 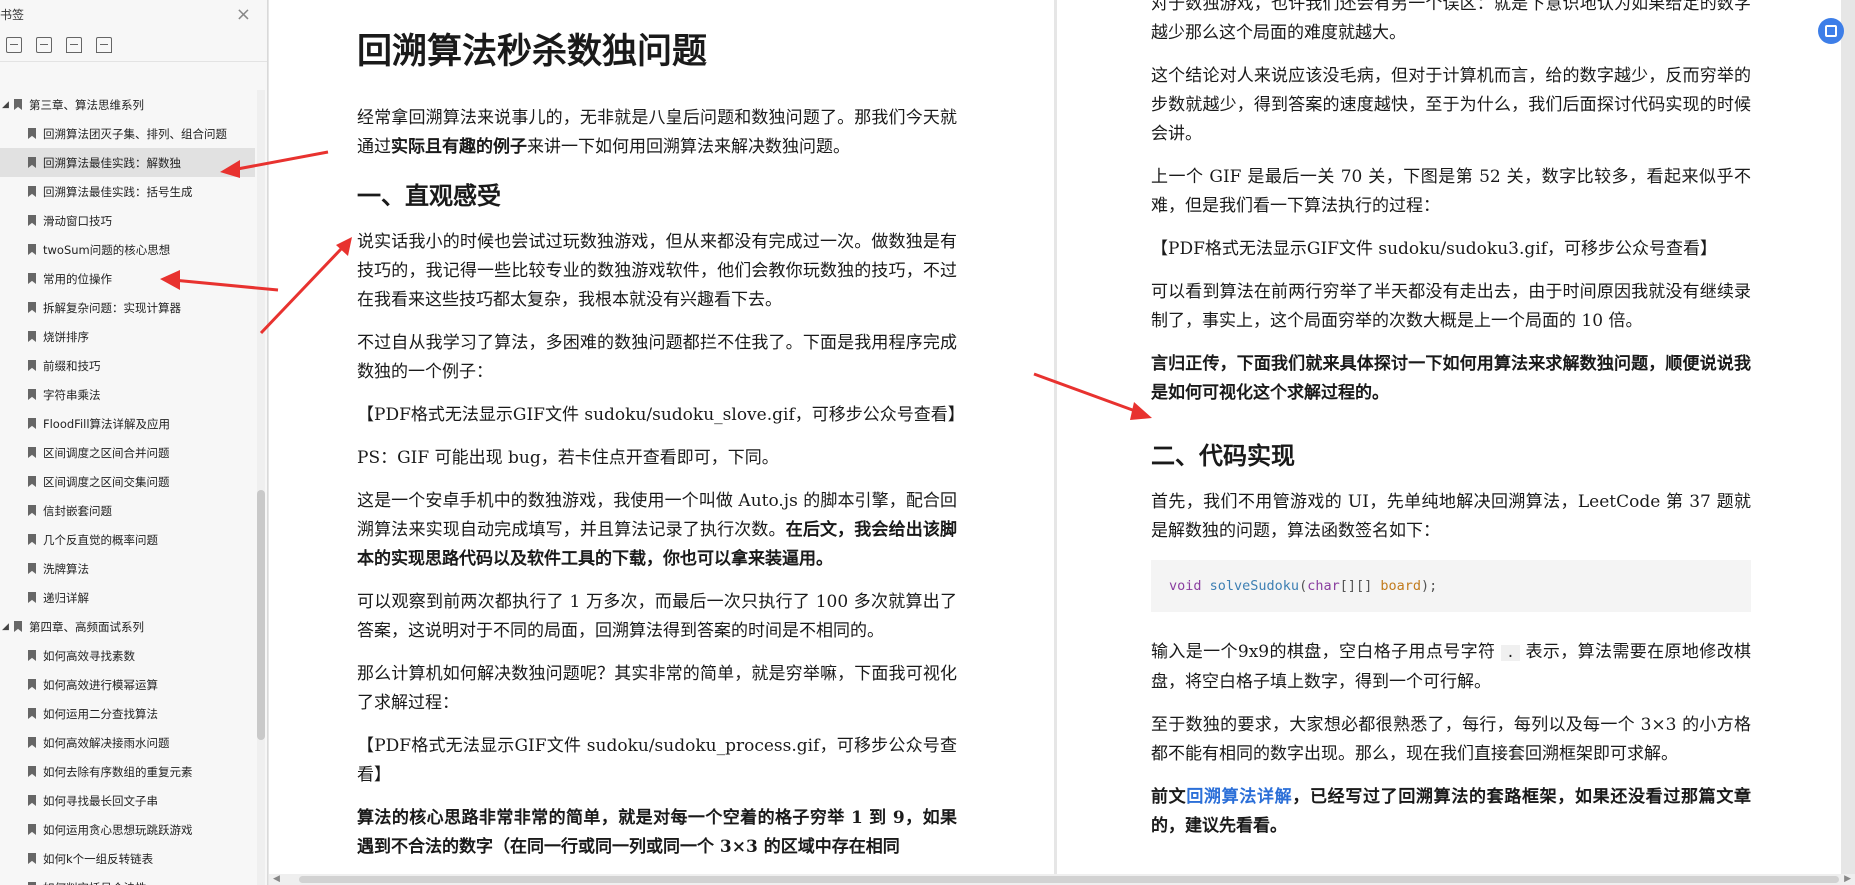 I want to click on remove-bookmark-icon, so click(x=104, y=44).